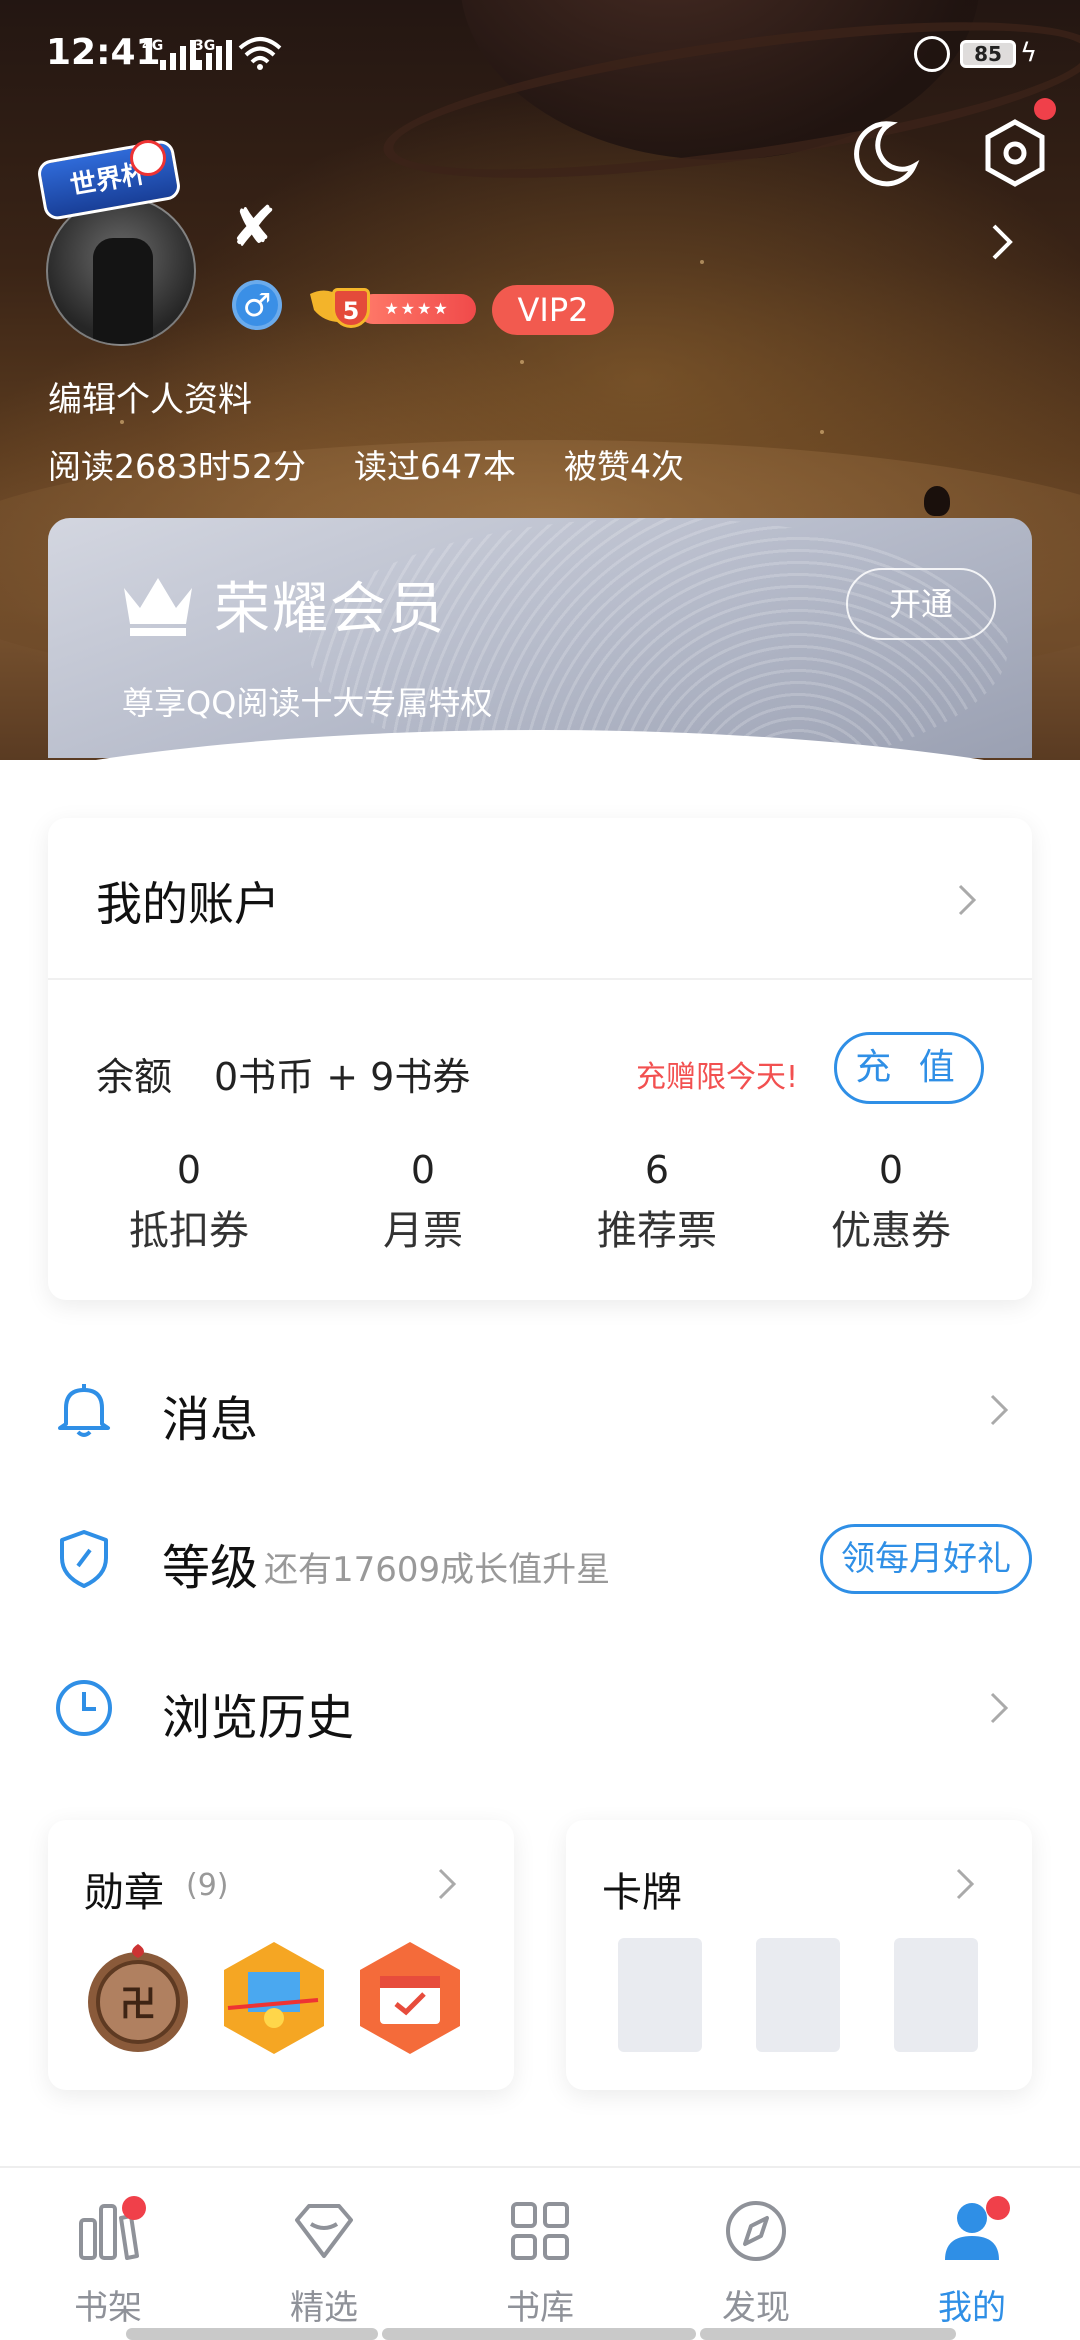 This screenshot has height=2340, width=1080. I want to click on ticket-stats: 0 抵扣券 0 月票 6 推荐票 0 优惠券, so click(540, 1202).